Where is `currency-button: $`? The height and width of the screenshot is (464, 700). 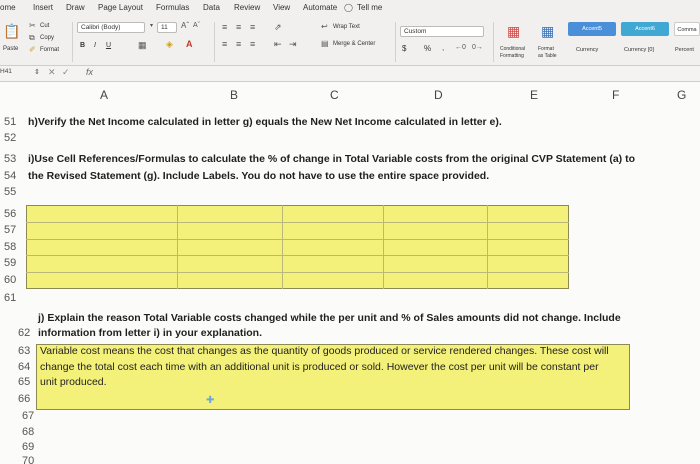
currency-button: $ is located at coordinates (404, 48).